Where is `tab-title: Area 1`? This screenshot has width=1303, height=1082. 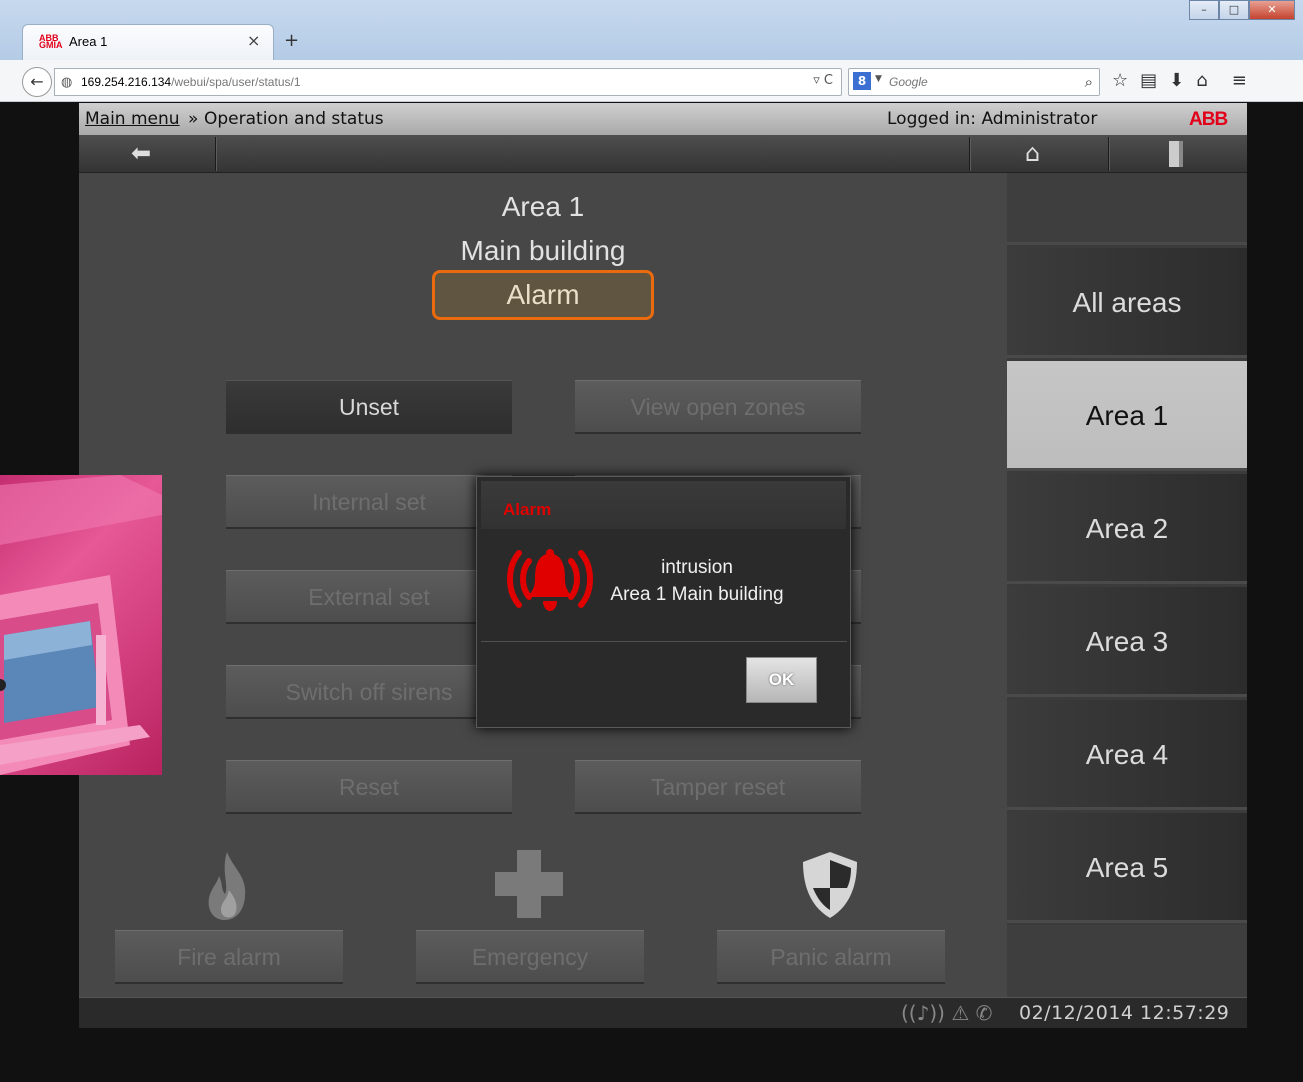 tab-title: Area 1 is located at coordinates (88, 41).